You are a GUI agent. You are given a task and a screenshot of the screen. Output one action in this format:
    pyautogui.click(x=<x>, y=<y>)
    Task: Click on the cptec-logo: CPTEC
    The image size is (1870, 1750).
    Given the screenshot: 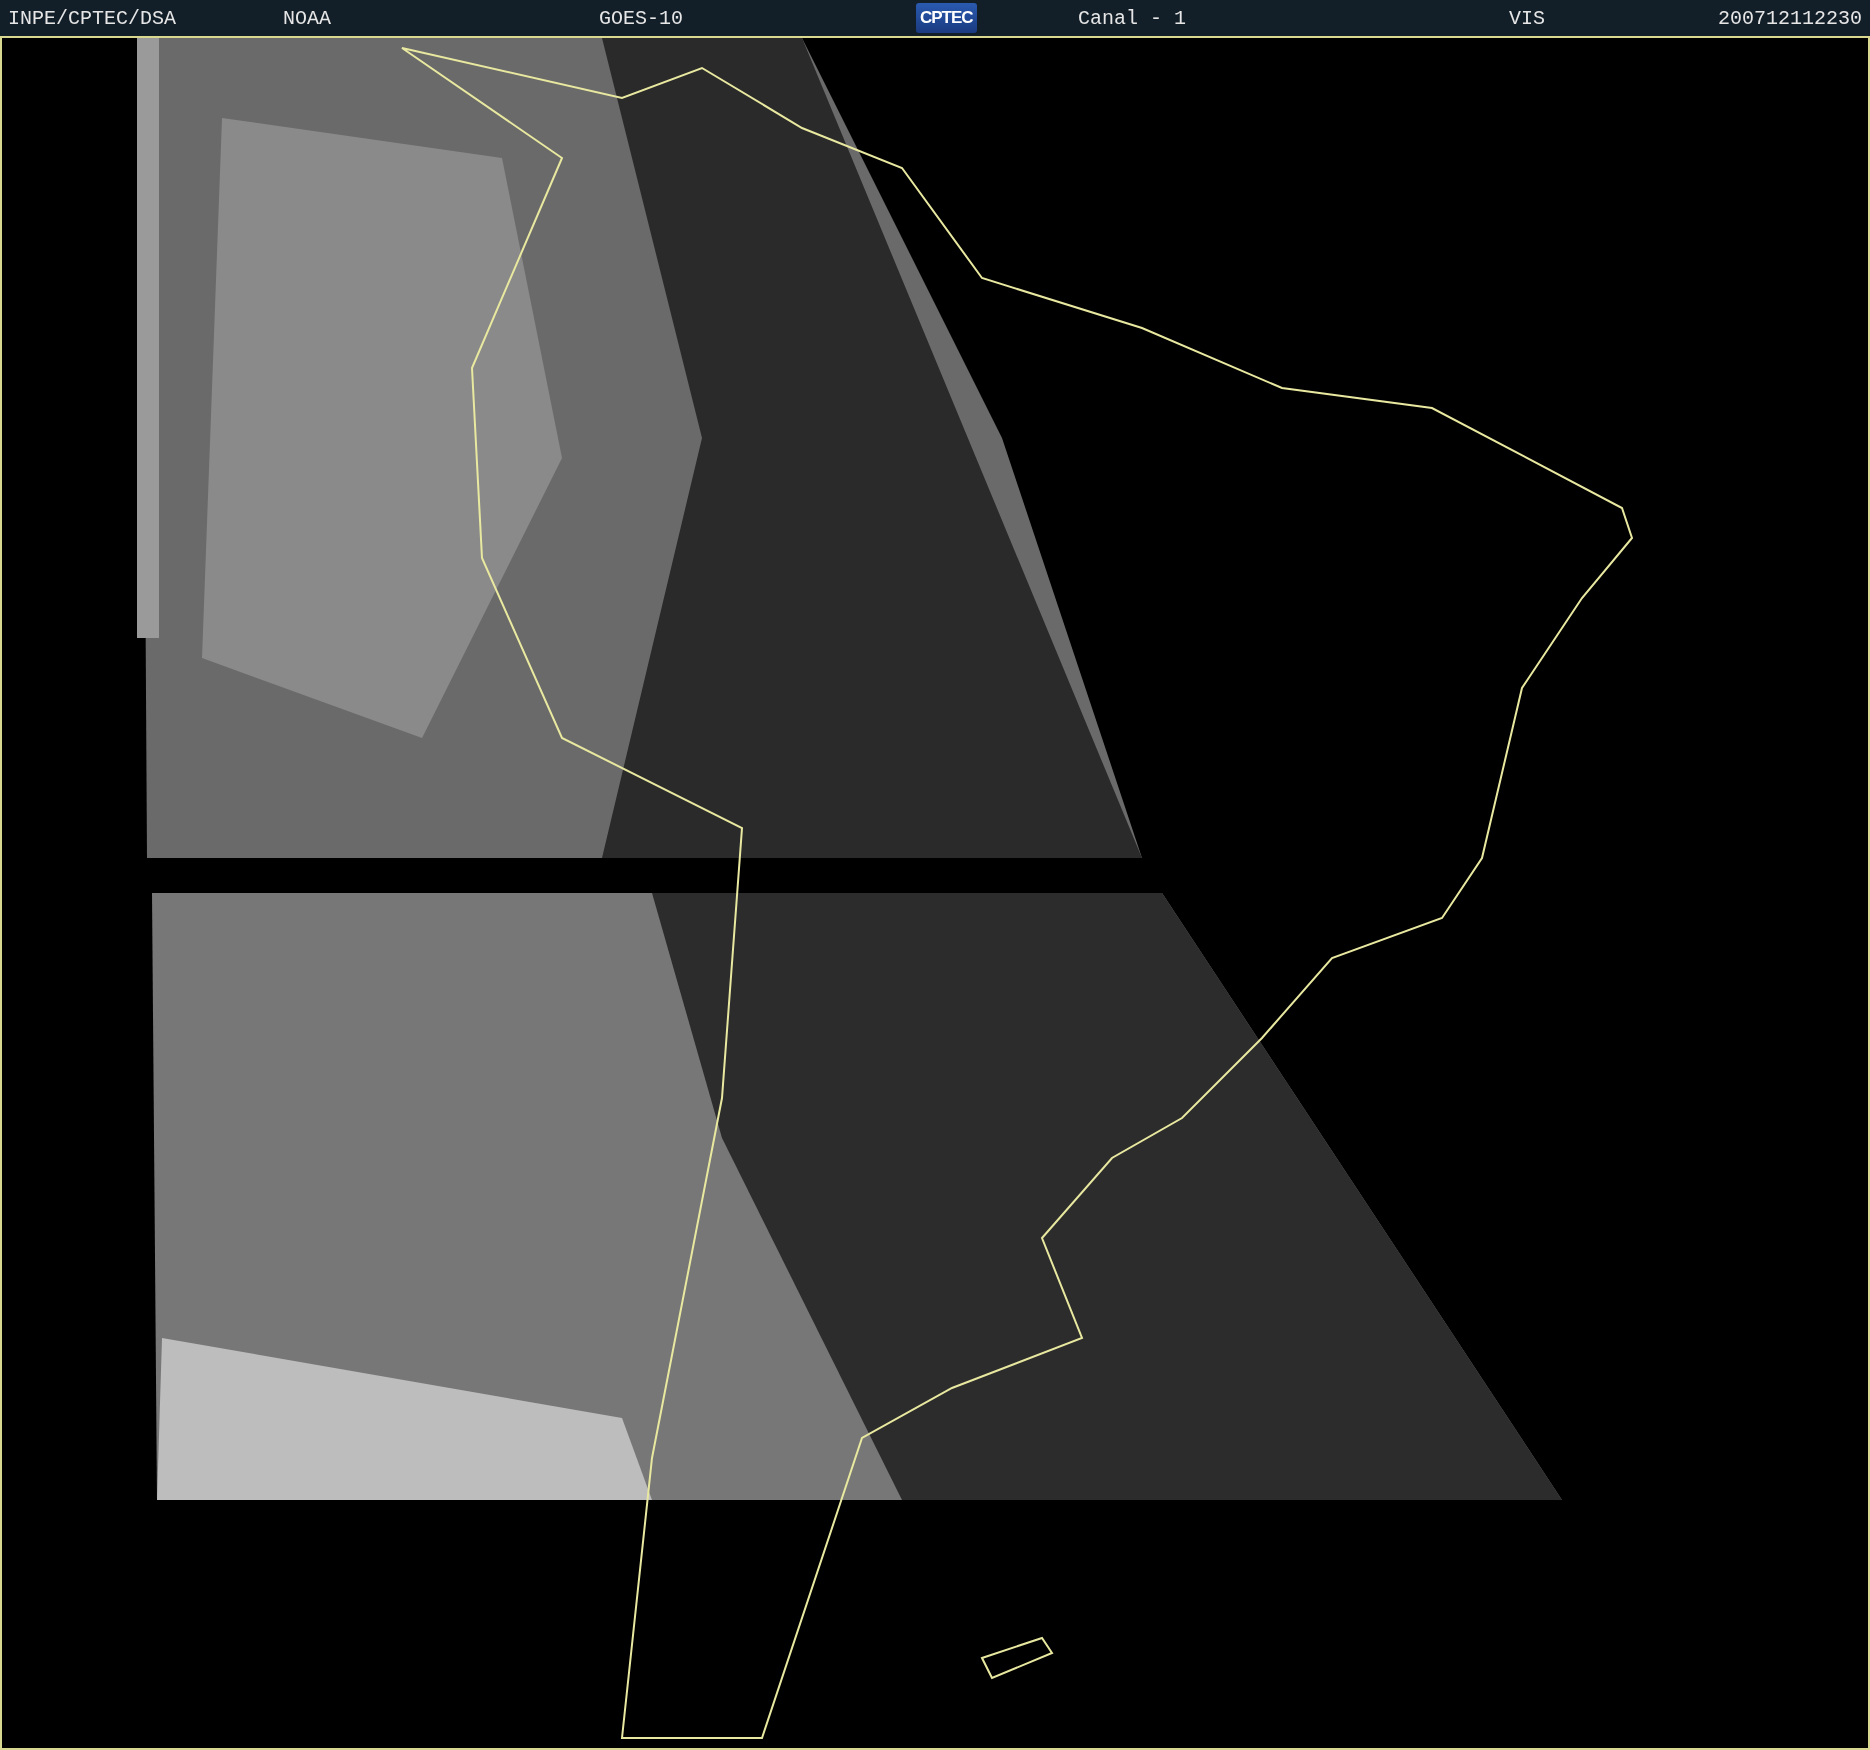 What is the action you would take?
    pyautogui.click(x=946, y=18)
    